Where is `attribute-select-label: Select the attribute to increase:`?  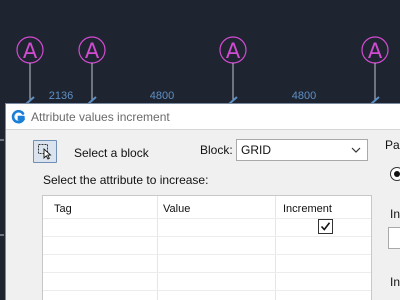
attribute-select-label: Select the attribute to increase: is located at coordinates (126, 180).